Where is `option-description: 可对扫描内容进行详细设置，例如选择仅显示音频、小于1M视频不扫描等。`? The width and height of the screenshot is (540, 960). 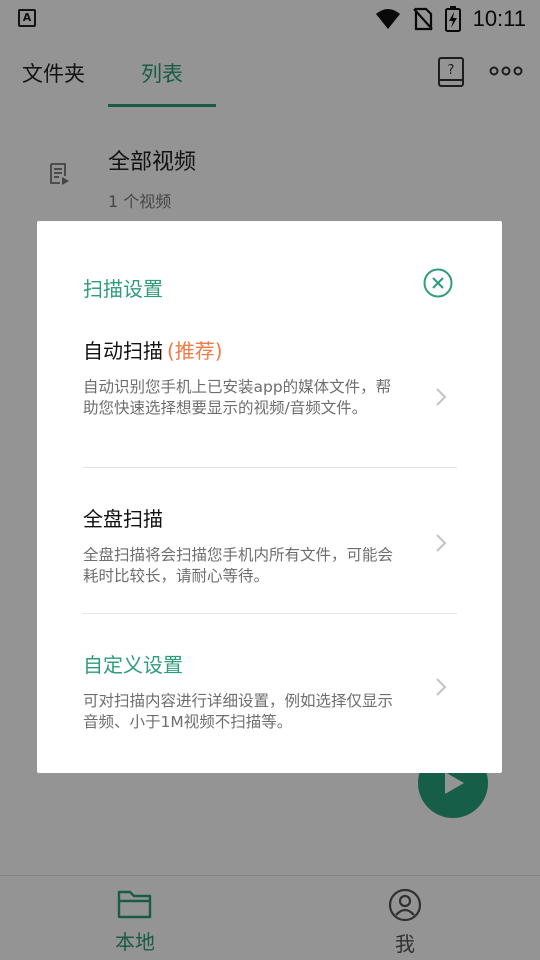 option-description: 可对扫描内容进行详细设置，例如选择仅显示音频、小于1M视频不扫描等。 is located at coordinates (238, 711).